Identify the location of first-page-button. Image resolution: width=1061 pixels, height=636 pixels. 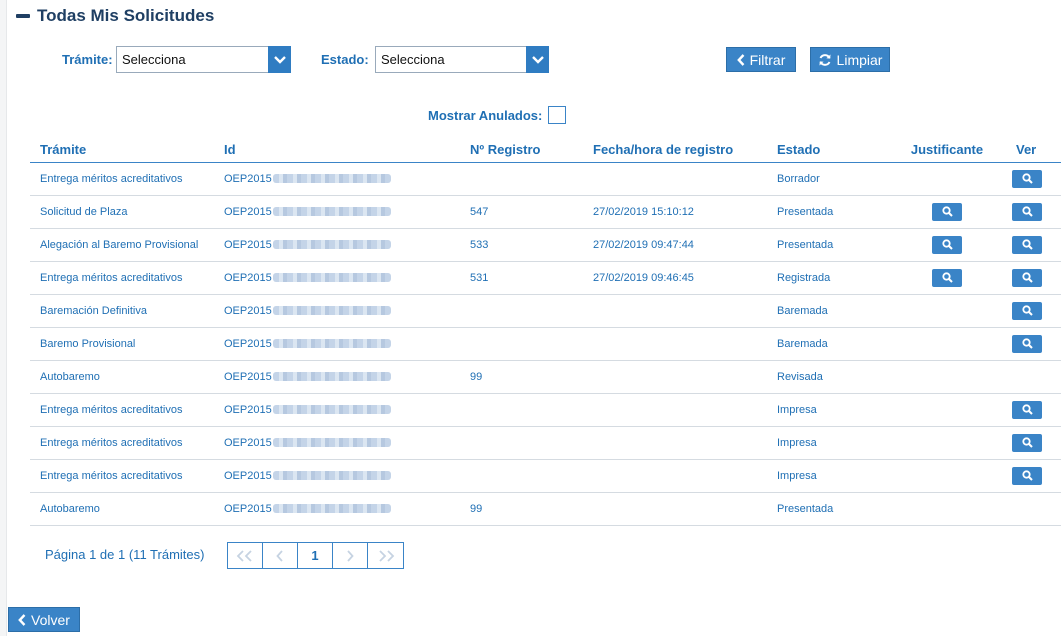
(245, 555).